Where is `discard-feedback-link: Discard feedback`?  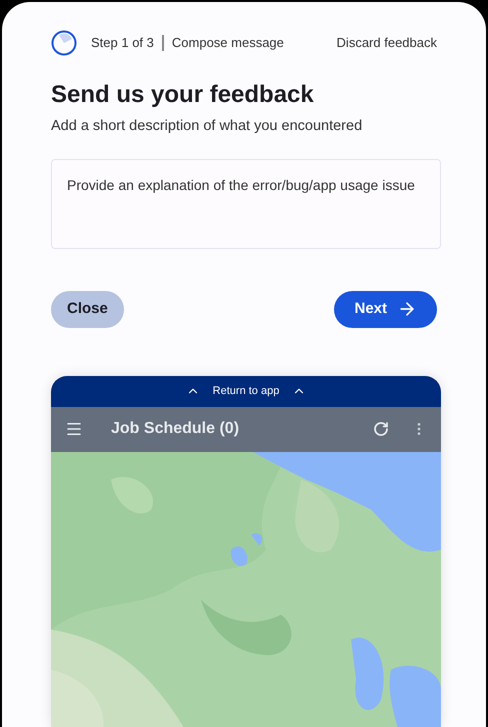
discard-feedback-link: Discard feedback is located at coordinates (386, 43).